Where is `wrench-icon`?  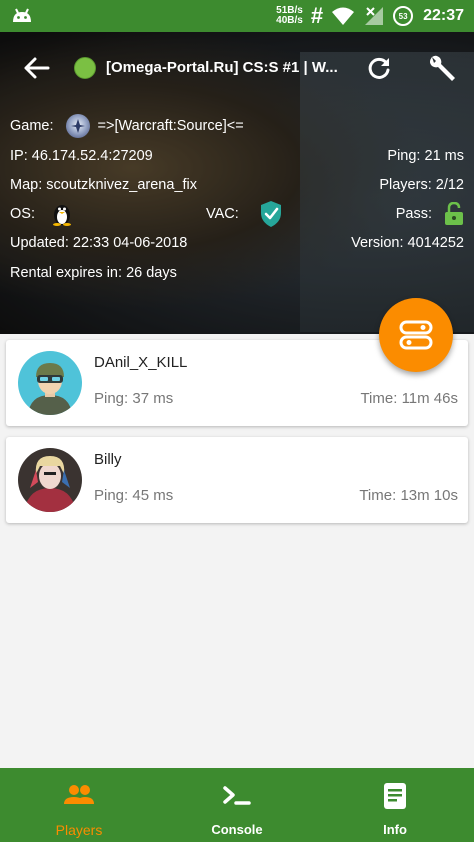
wrench-icon is located at coordinates (442, 68).